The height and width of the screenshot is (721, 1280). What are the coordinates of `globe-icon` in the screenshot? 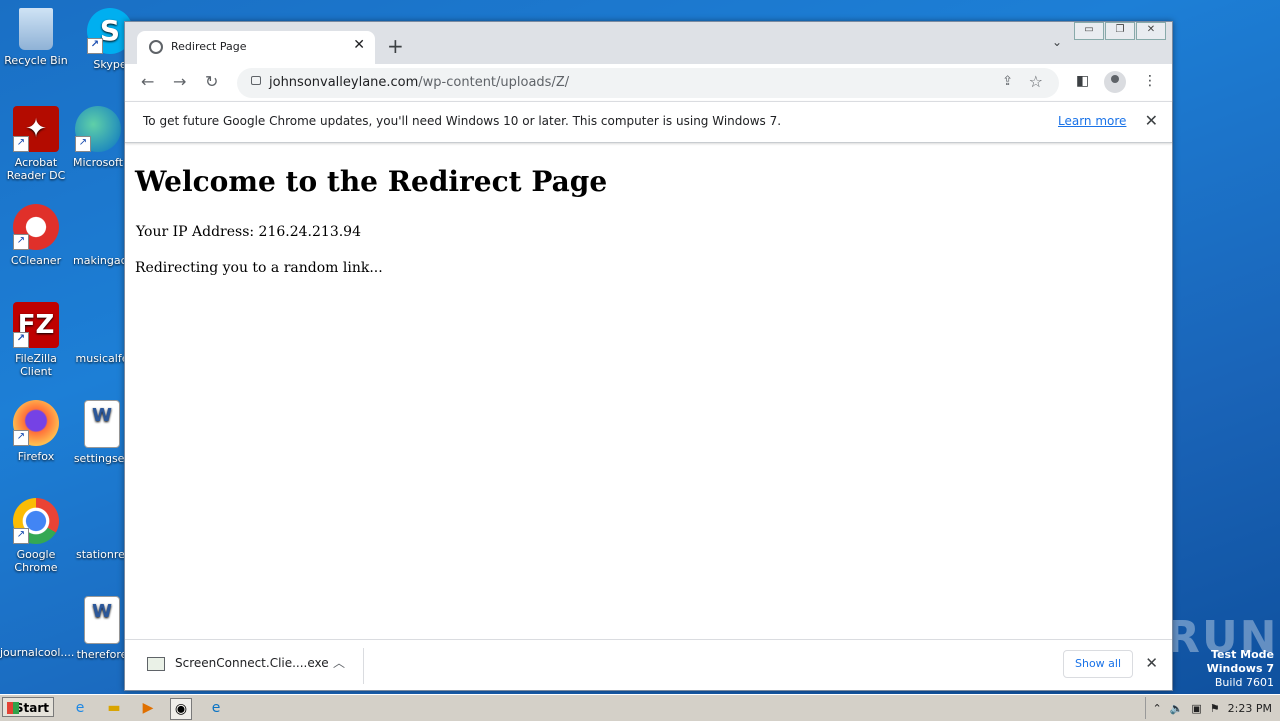 It's located at (156, 47).